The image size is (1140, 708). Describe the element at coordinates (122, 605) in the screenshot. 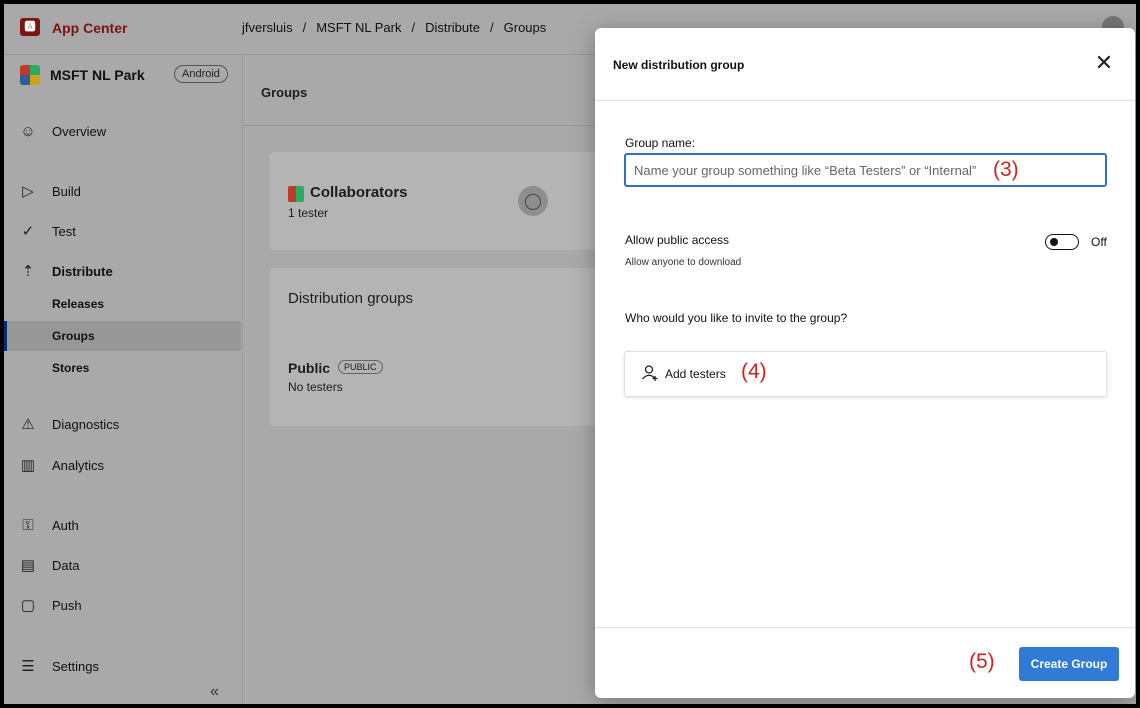

I see `sidebar-item-push: ▢ Push` at that location.